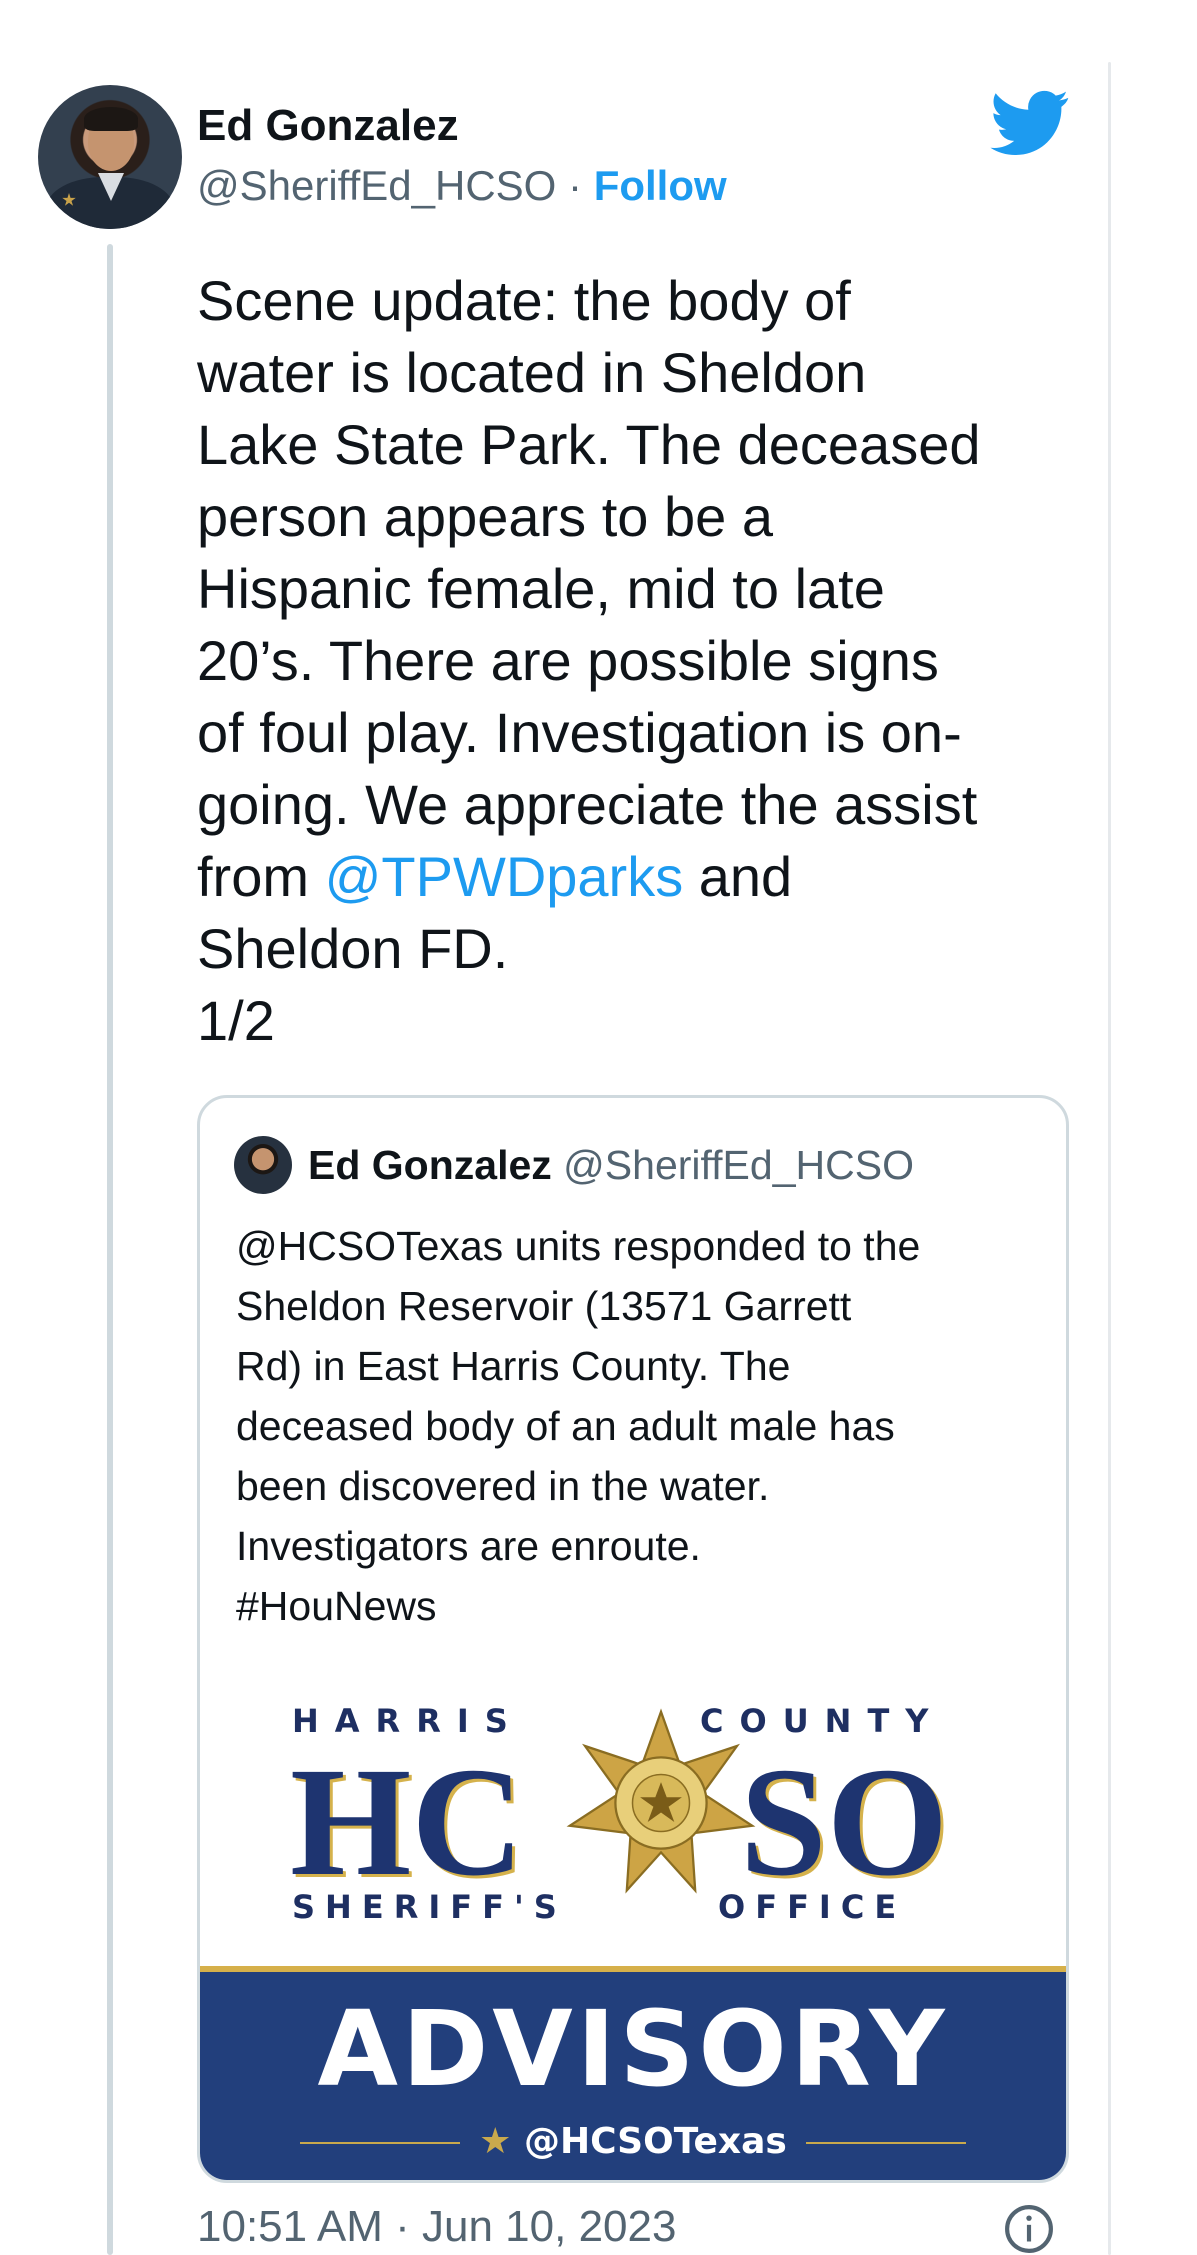 This screenshot has height=2255, width=1197. Describe the element at coordinates (812, 1907) in the screenshot. I see `banner-office: OFFICE` at that location.